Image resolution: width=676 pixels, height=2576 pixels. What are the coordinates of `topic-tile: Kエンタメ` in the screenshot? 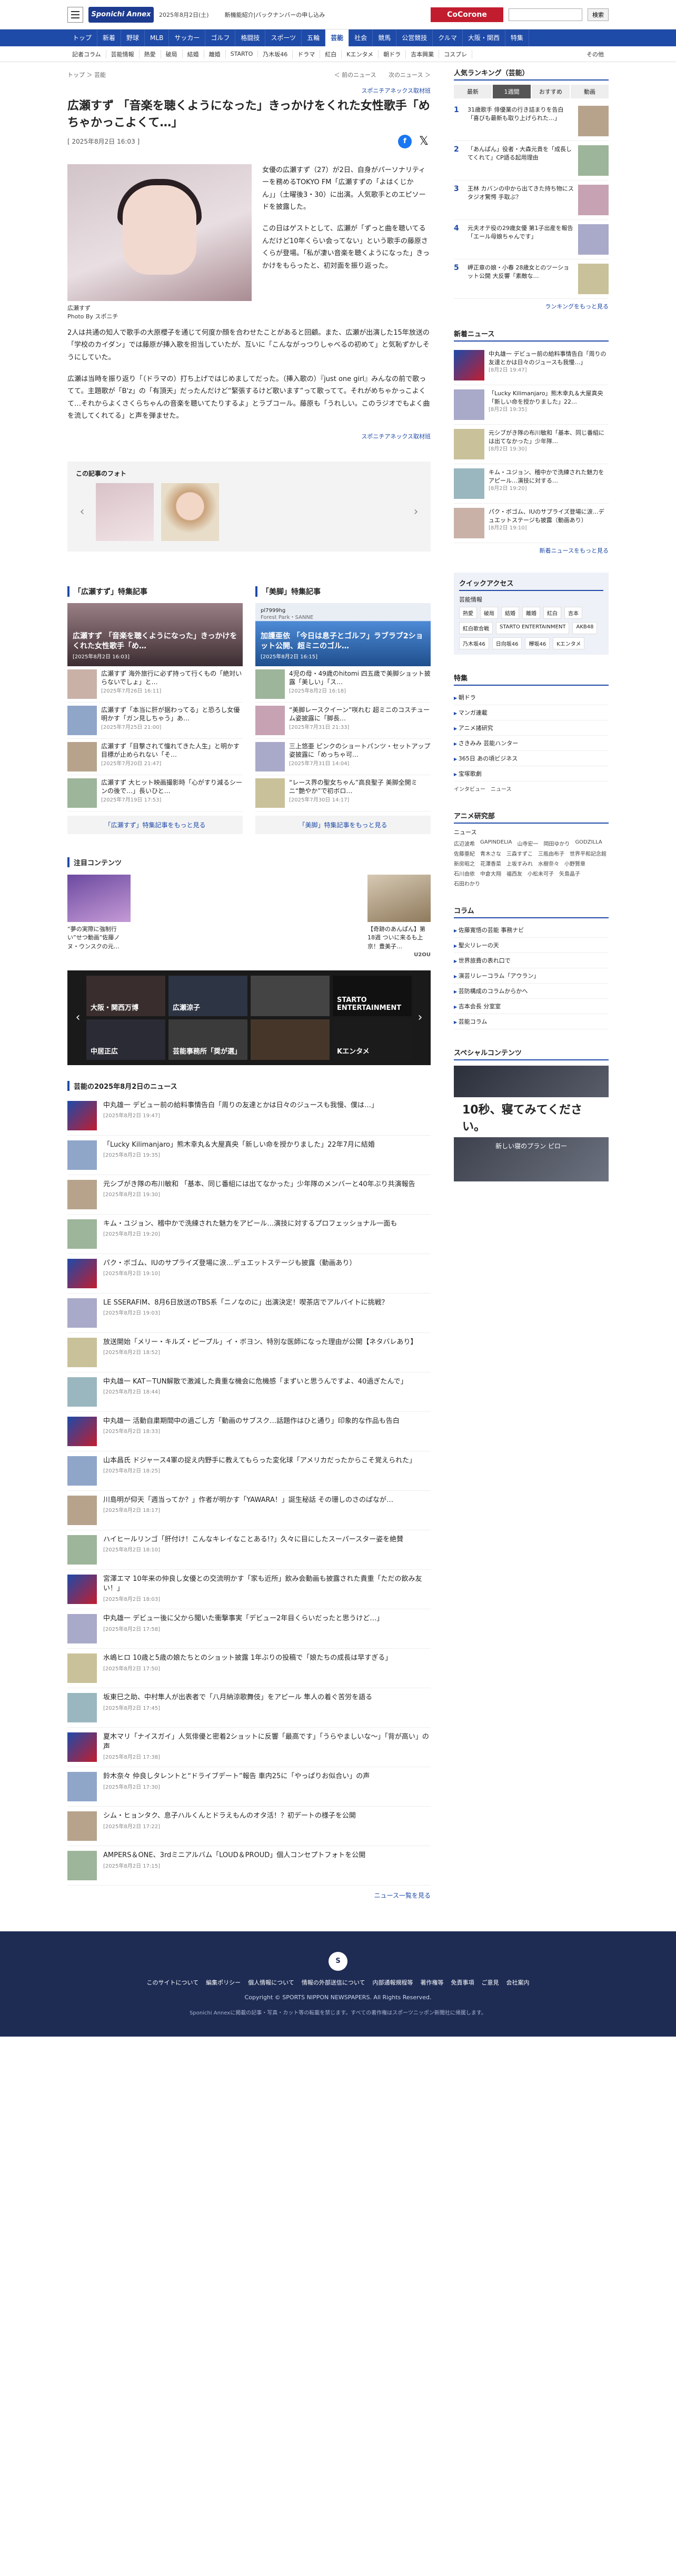 It's located at (372, 1039).